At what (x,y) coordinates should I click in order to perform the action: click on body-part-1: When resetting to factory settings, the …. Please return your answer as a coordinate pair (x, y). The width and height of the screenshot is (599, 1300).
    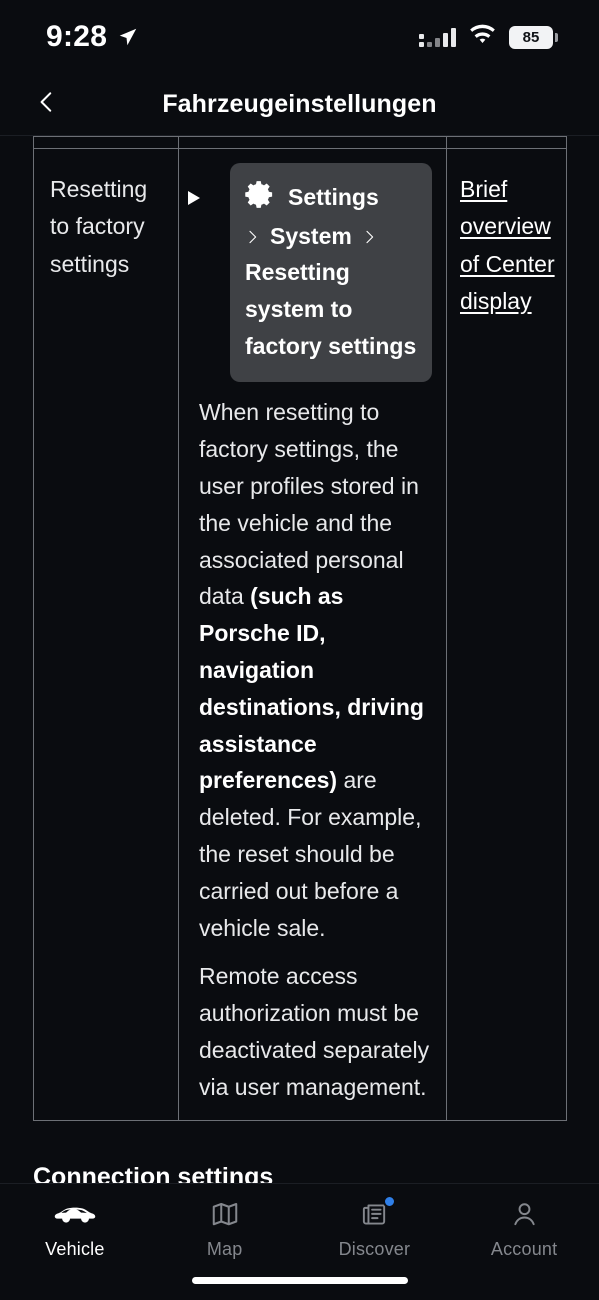
    Looking at the image, I should click on (309, 504).